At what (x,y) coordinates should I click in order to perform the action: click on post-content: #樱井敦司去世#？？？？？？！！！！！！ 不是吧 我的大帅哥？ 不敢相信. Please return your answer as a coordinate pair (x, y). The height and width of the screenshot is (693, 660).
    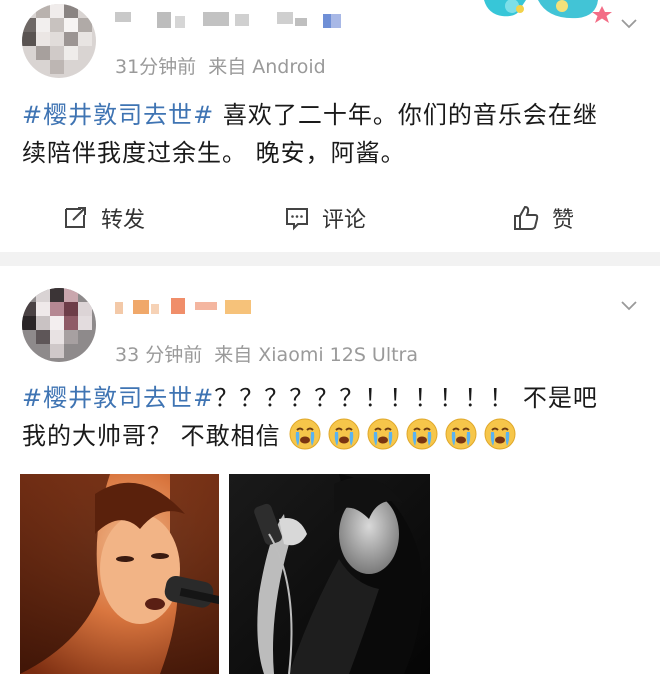
    Looking at the image, I should click on (332, 417).